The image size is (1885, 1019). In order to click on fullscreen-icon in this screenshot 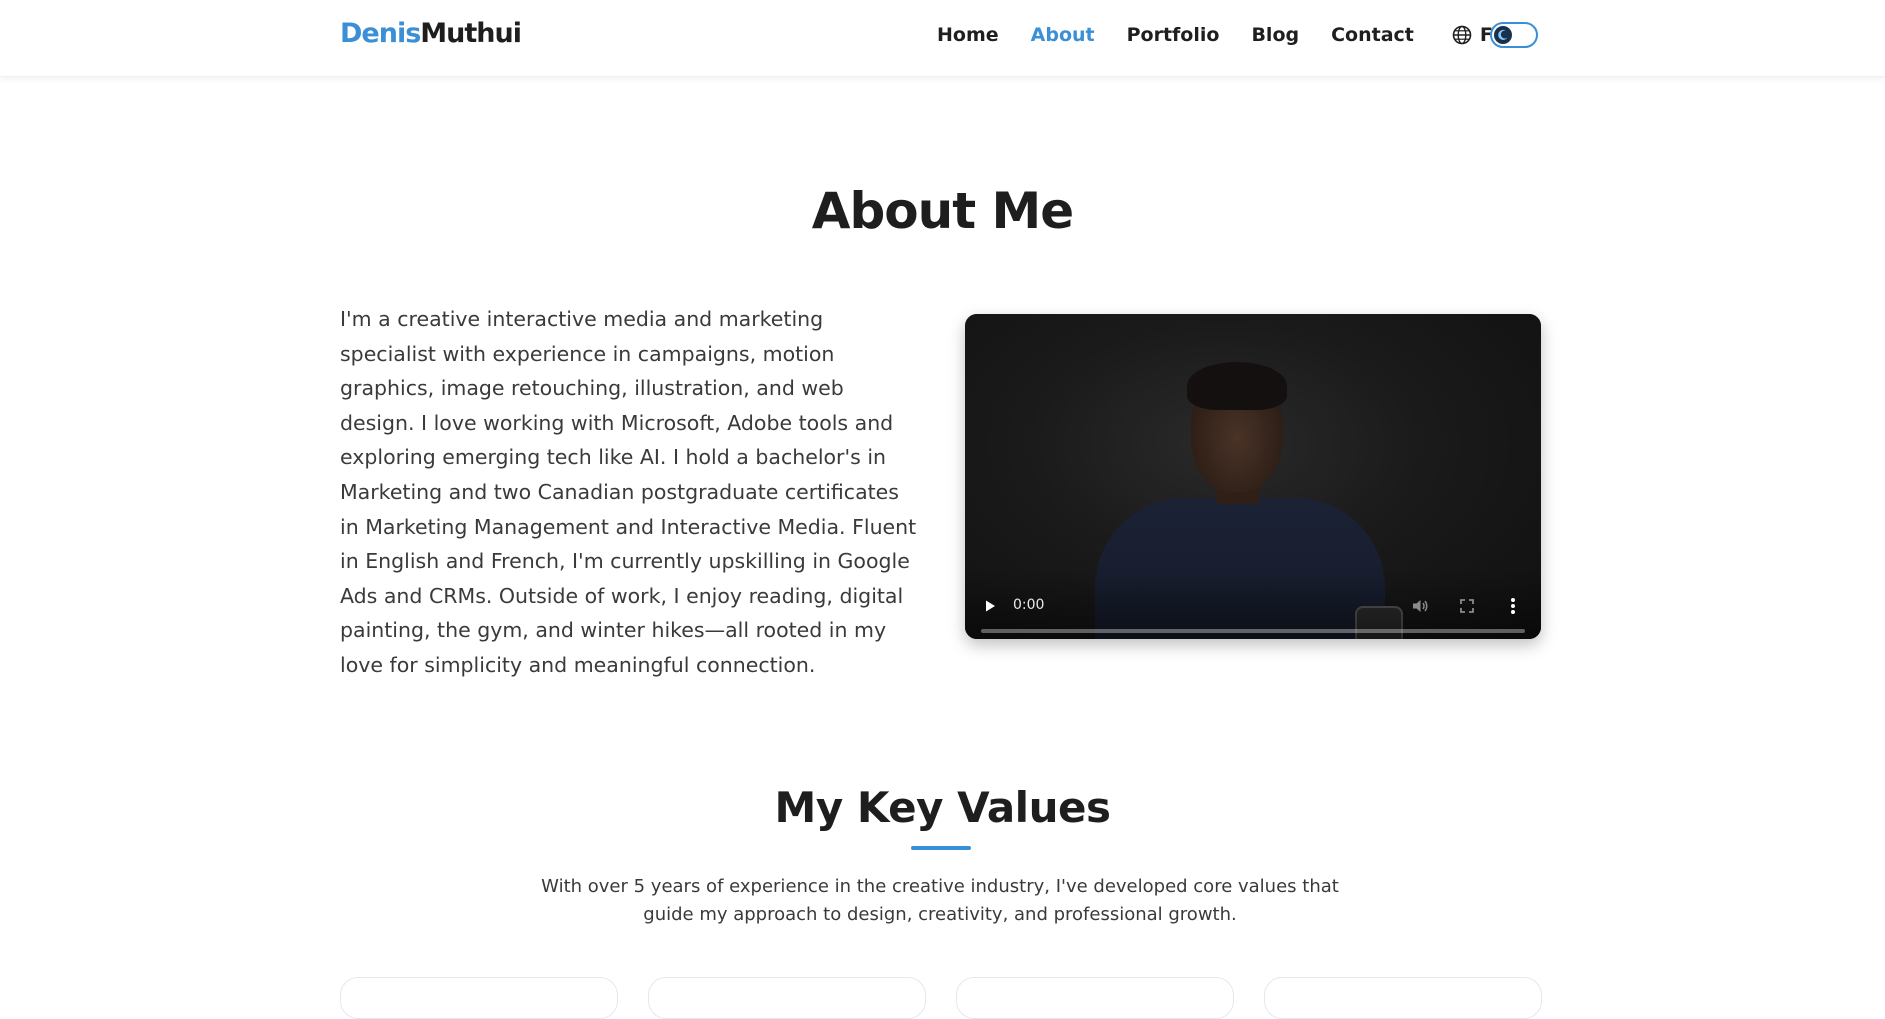, I will do `click(1467, 606)`.